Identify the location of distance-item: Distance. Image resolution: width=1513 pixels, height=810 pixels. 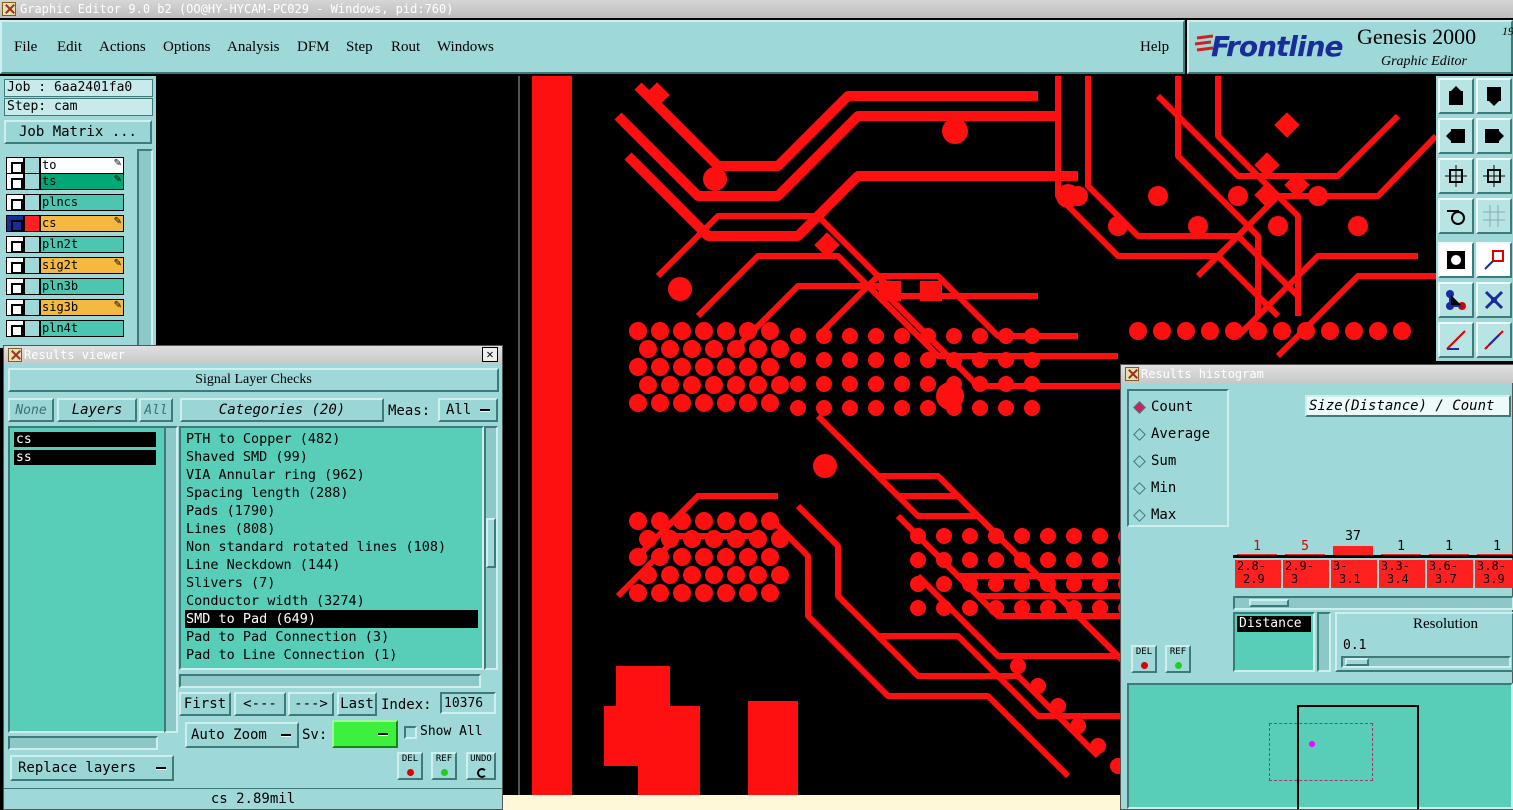
(1274, 624).